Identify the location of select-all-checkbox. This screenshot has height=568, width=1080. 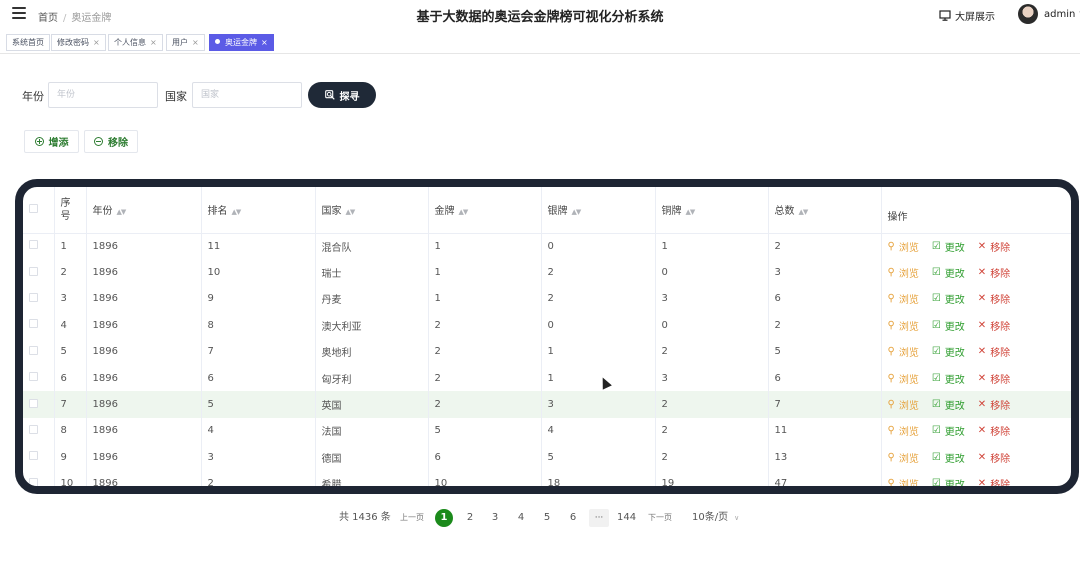
(33, 208).